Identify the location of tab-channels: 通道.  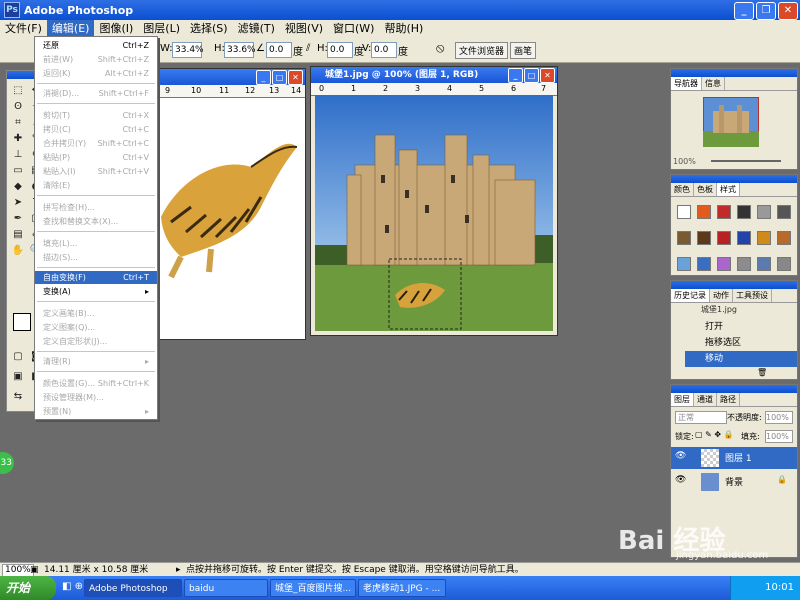
(705, 399).